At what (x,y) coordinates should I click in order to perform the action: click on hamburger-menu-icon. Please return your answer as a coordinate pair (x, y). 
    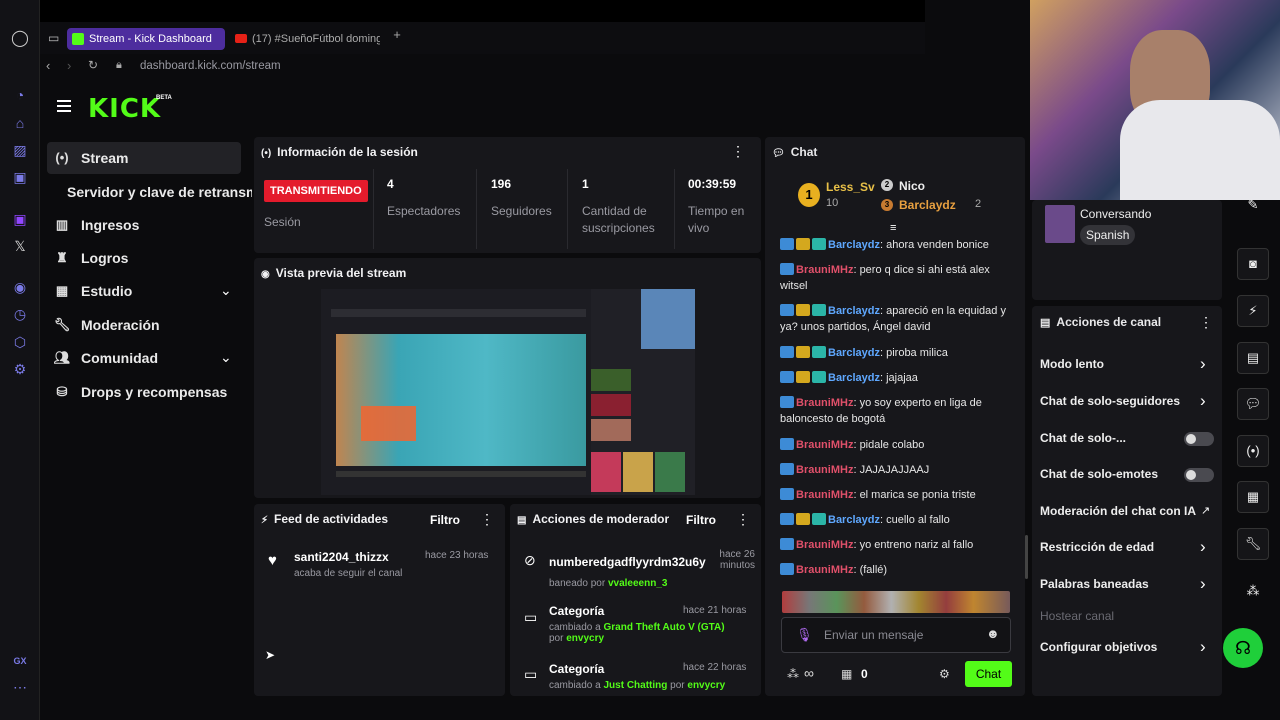
    Looking at the image, I should click on (64, 106).